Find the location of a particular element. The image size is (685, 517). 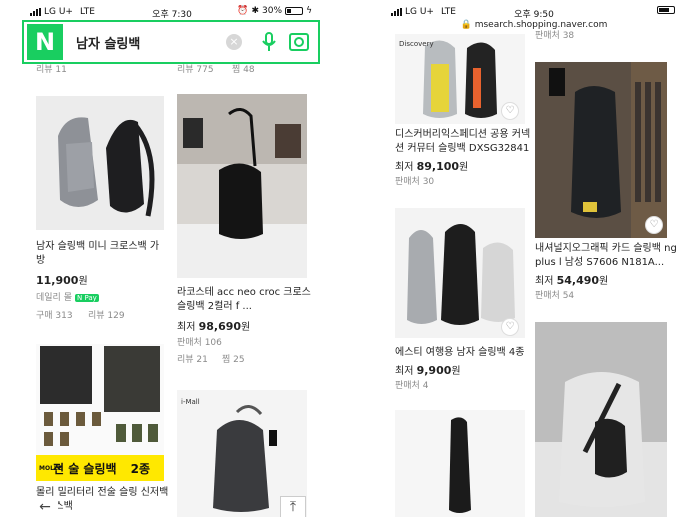

status-bar: LG U+ LTE 오후 7:30 ⏰ ✱ 30% ϟ is located at coordinates (172, 11).